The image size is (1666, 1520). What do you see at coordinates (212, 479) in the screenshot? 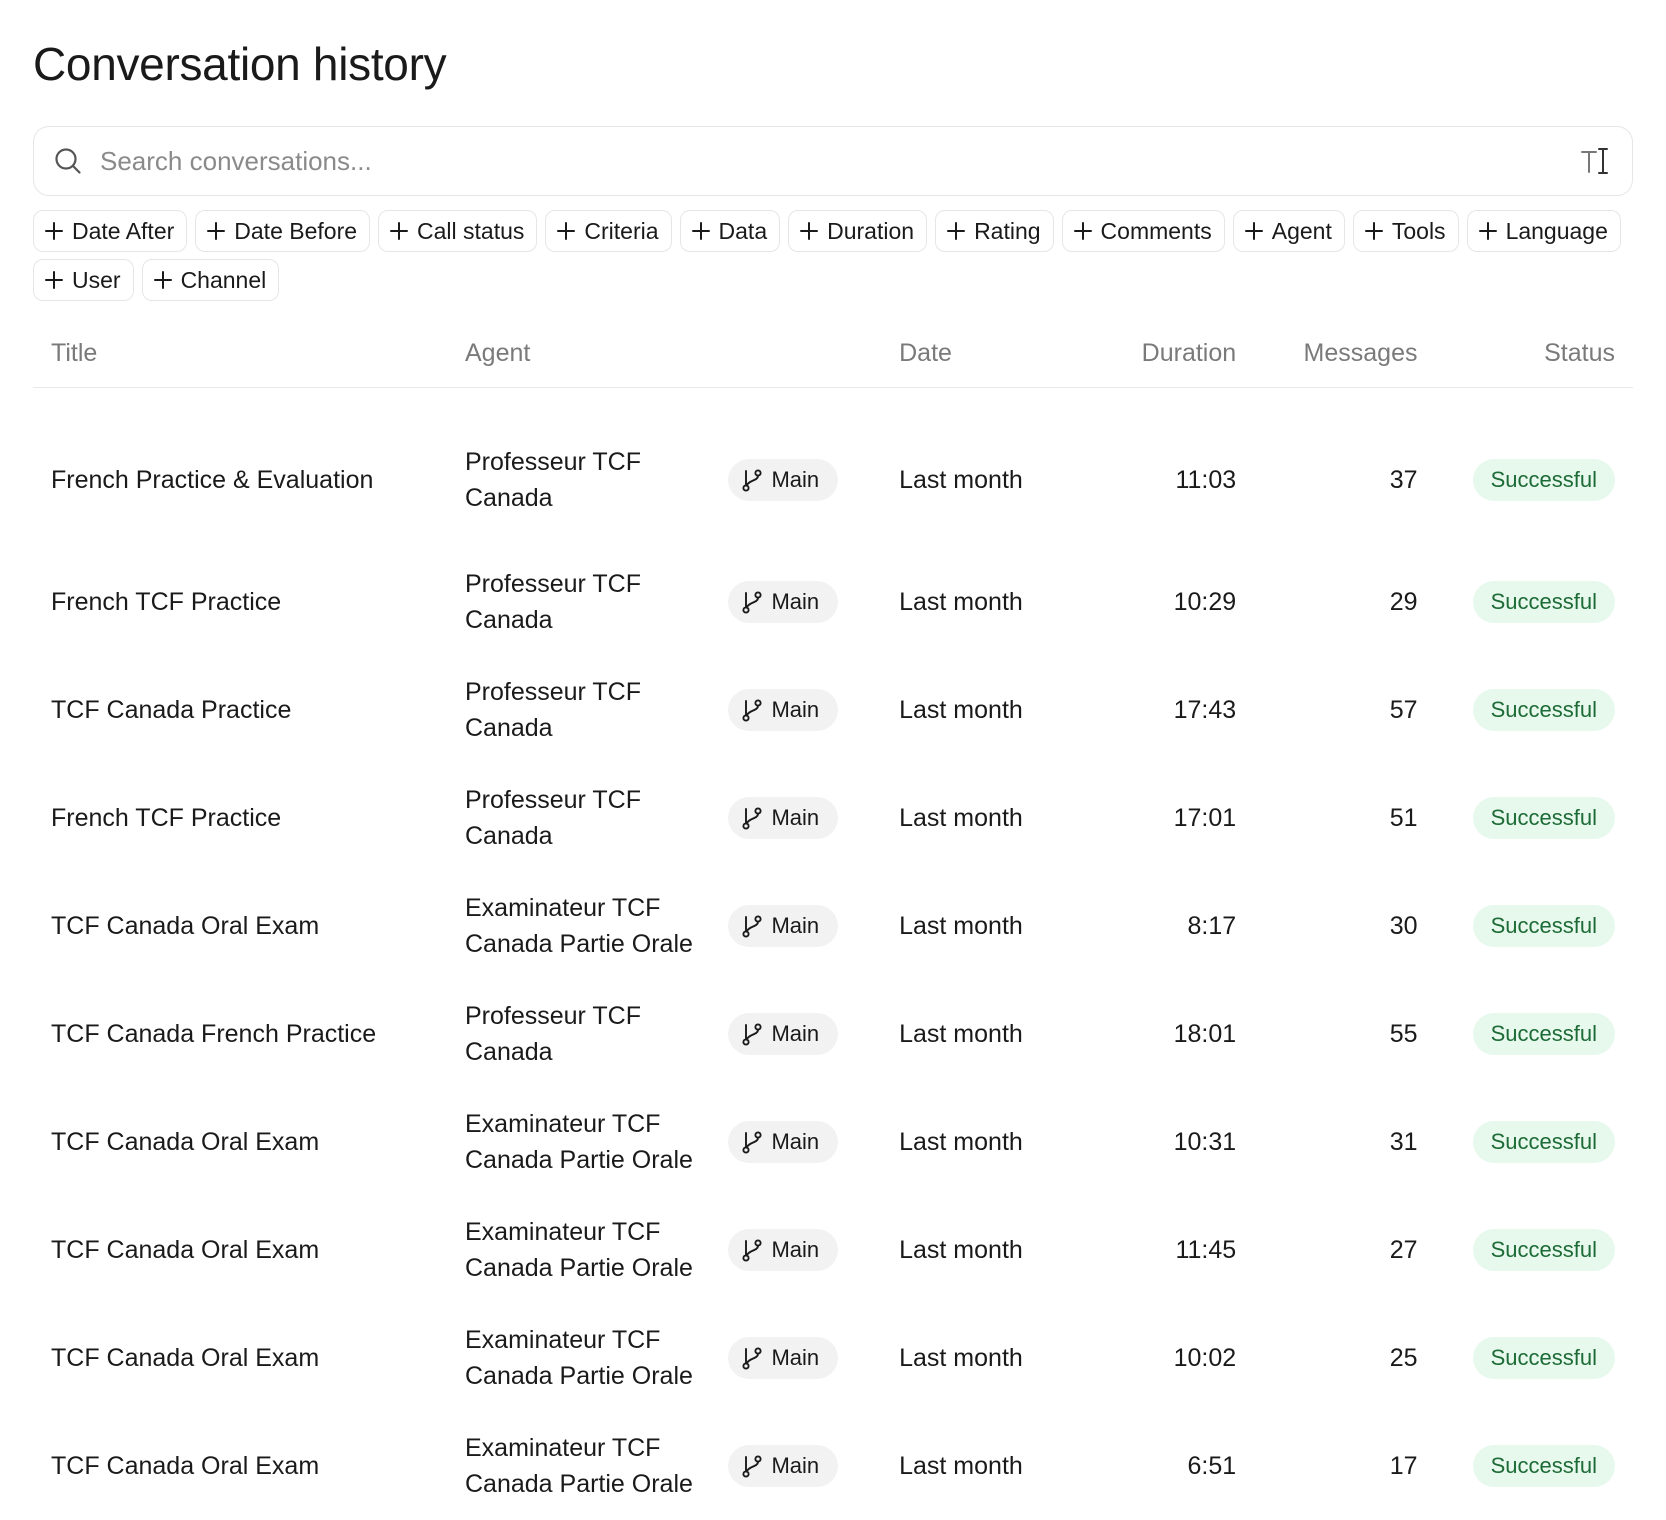
I see `conversation-title: French Practice & Evaluation` at bounding box center [212, 479].